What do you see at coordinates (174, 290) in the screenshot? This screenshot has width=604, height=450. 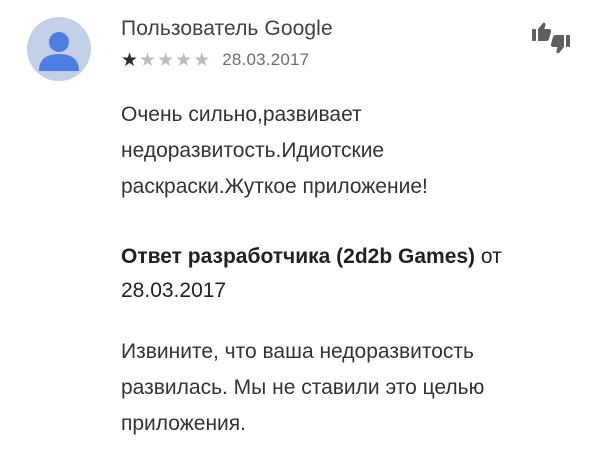 I see `developer-reply-date: 28.03.2017` at bounding box center [174, 290].